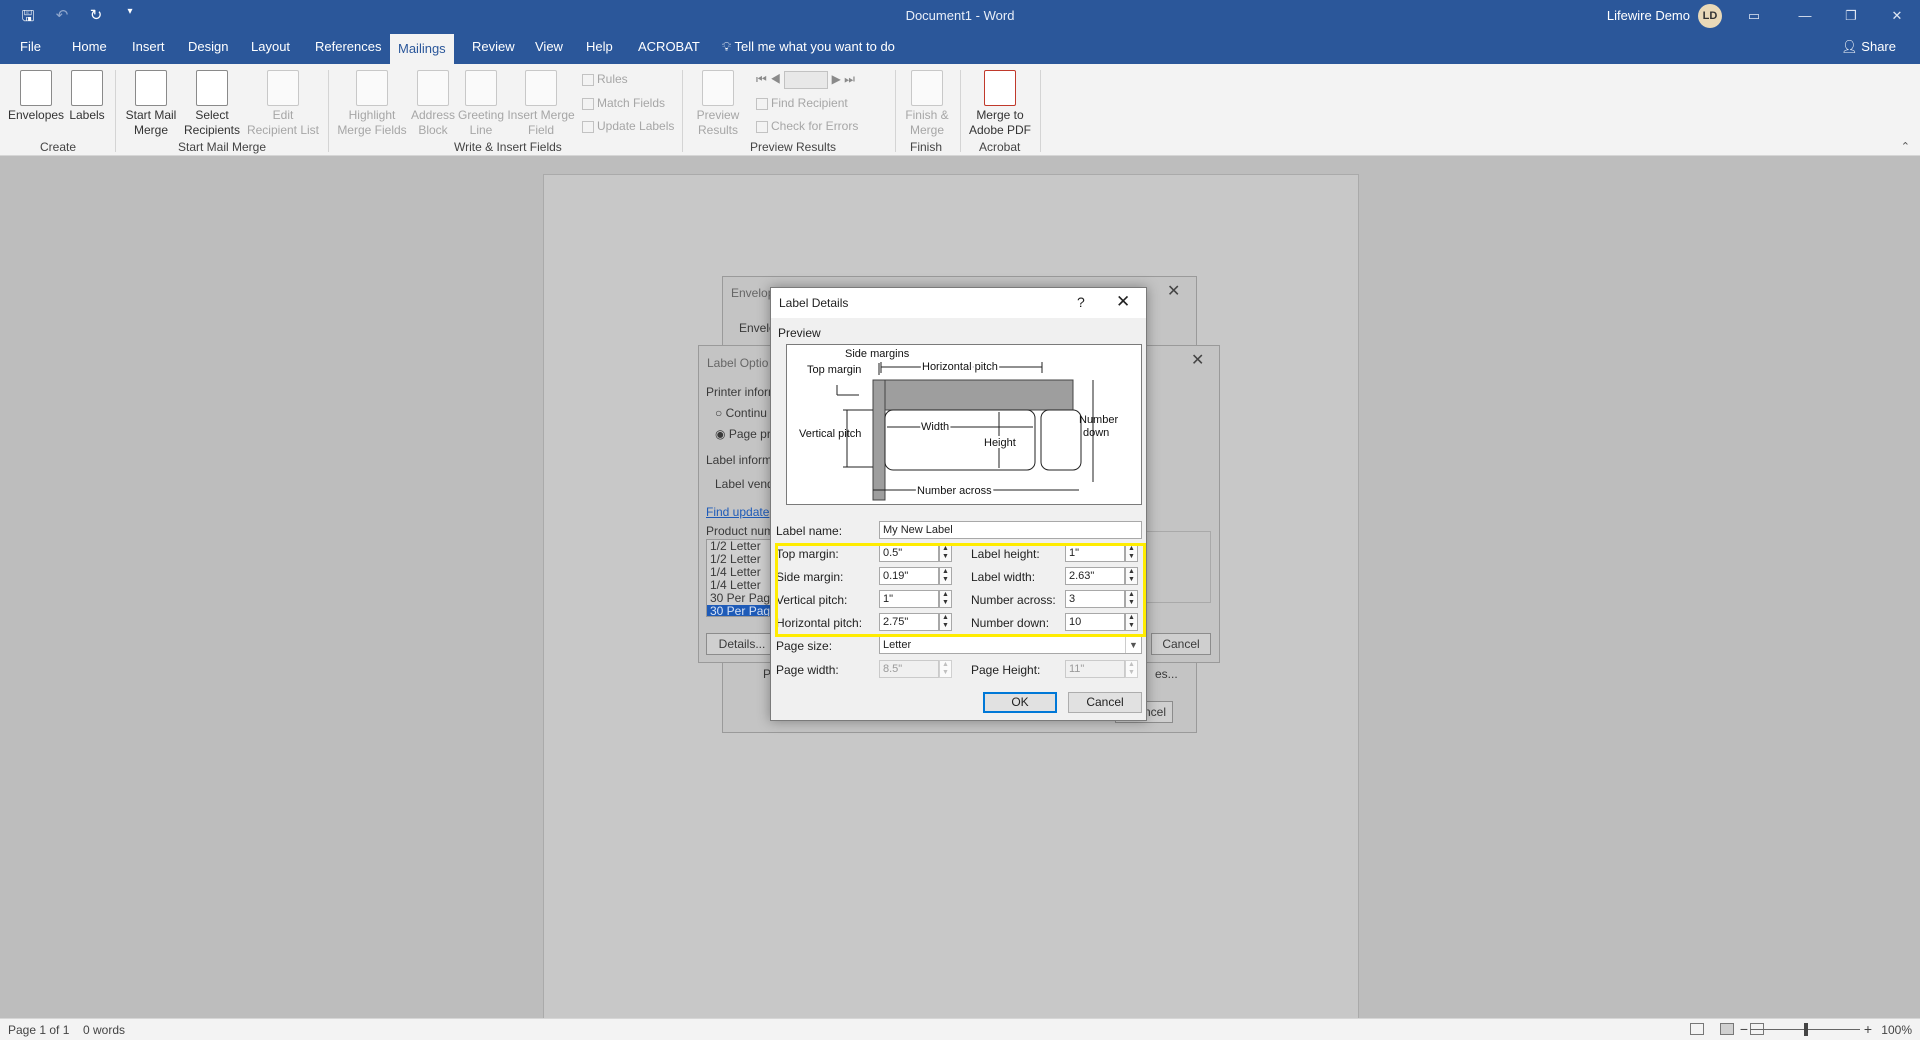  I want to click on zoom-out-icon: −, so click(1744, 1029).